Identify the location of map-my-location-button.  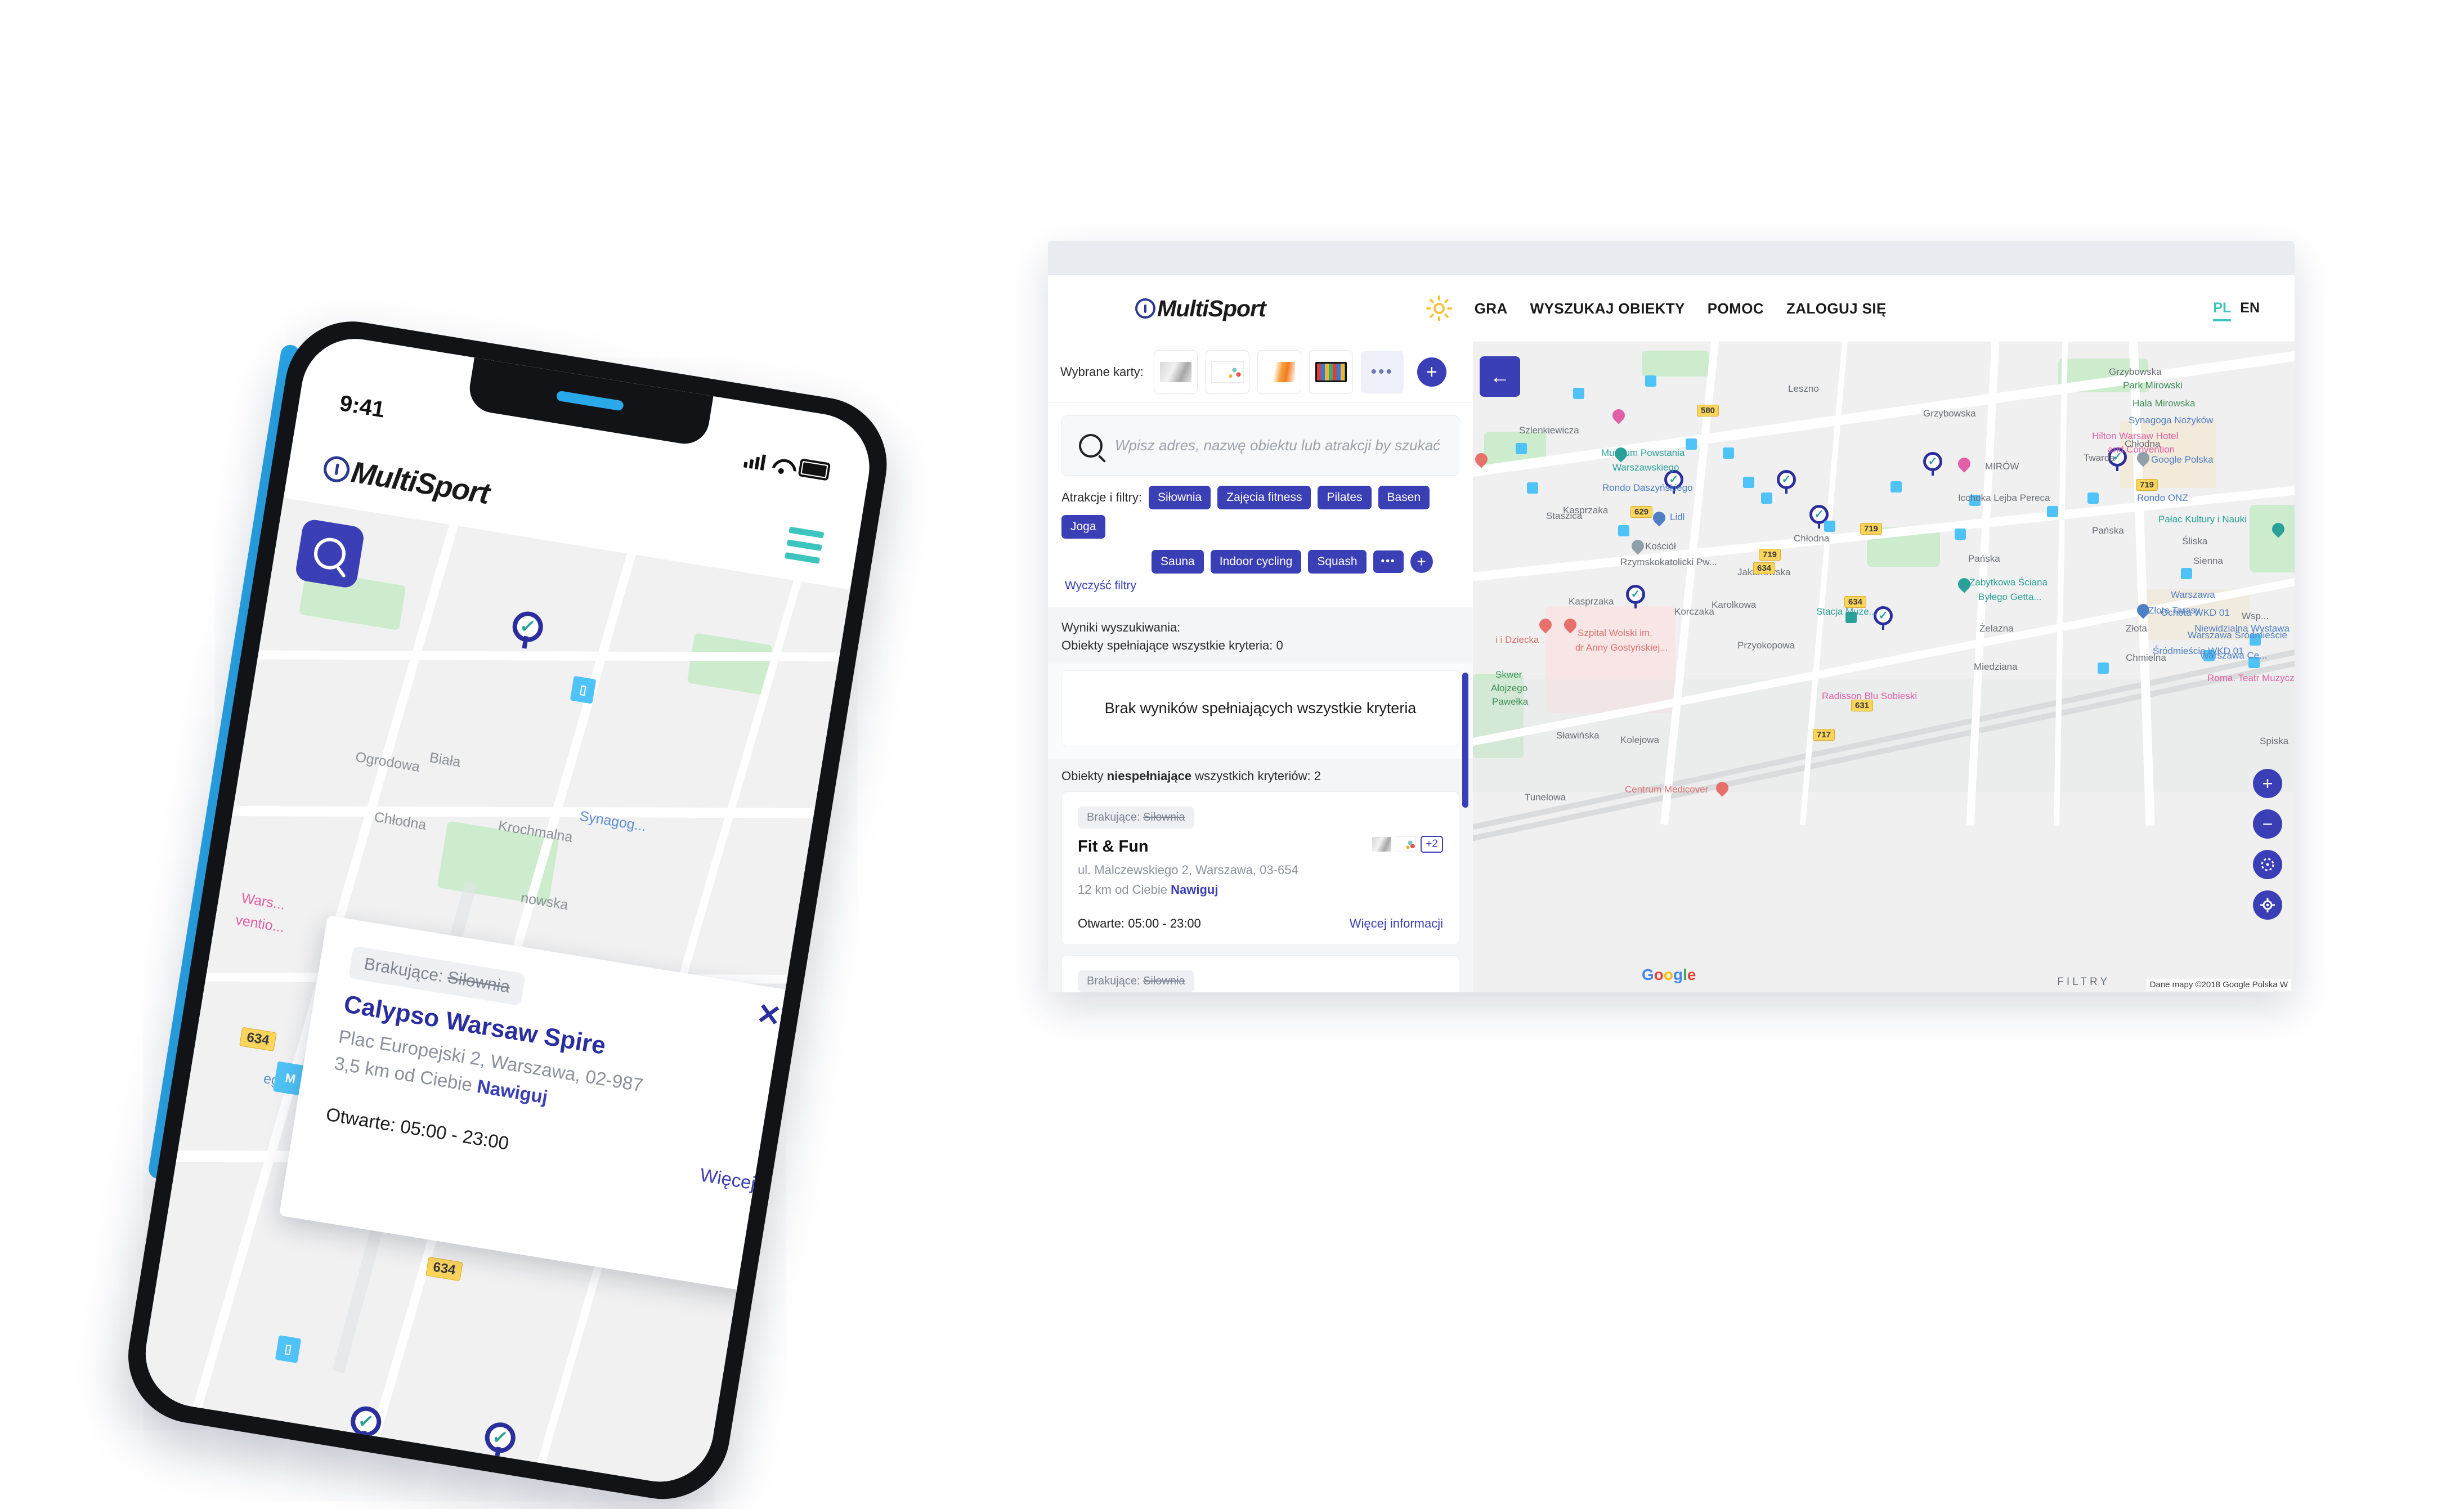
(2267, 905).